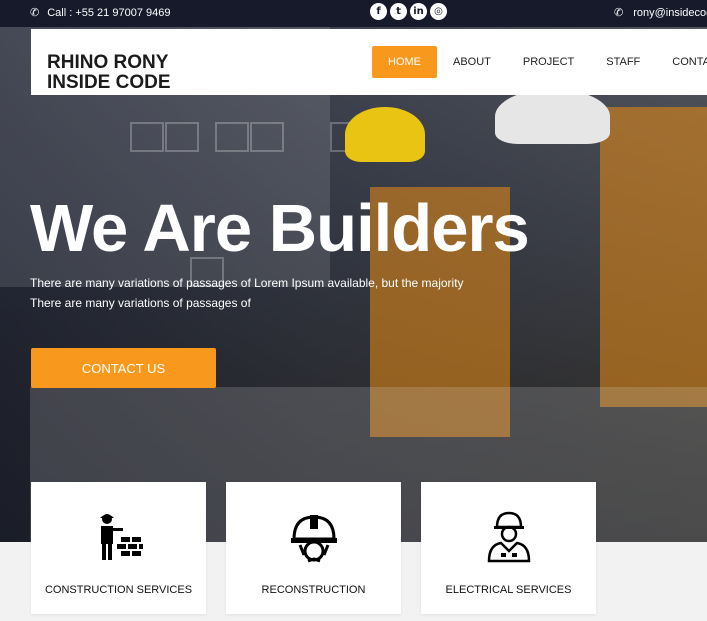  I want to click on service-label: RECONSTRUCTION, so click(313, 590).